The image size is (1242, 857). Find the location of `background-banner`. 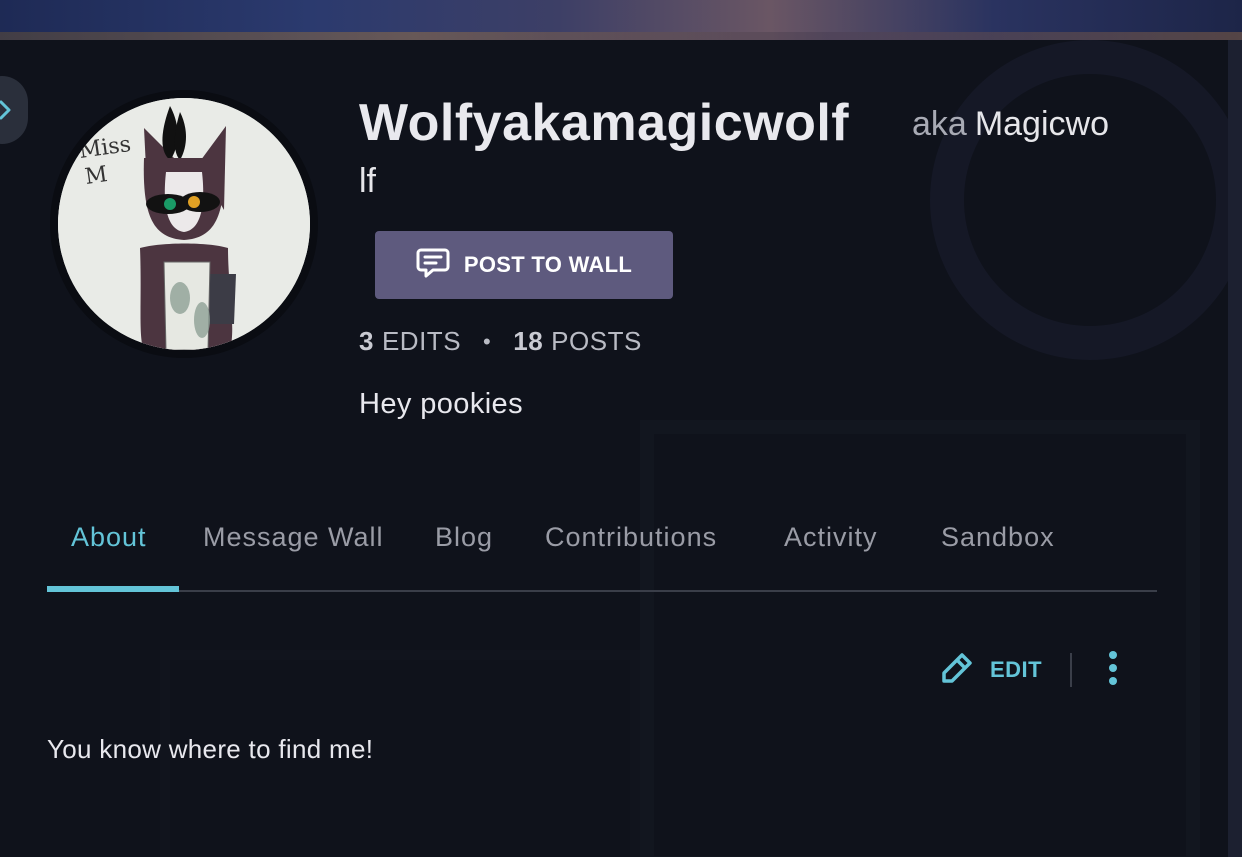

background-banner is located at coordinates (621, 20).